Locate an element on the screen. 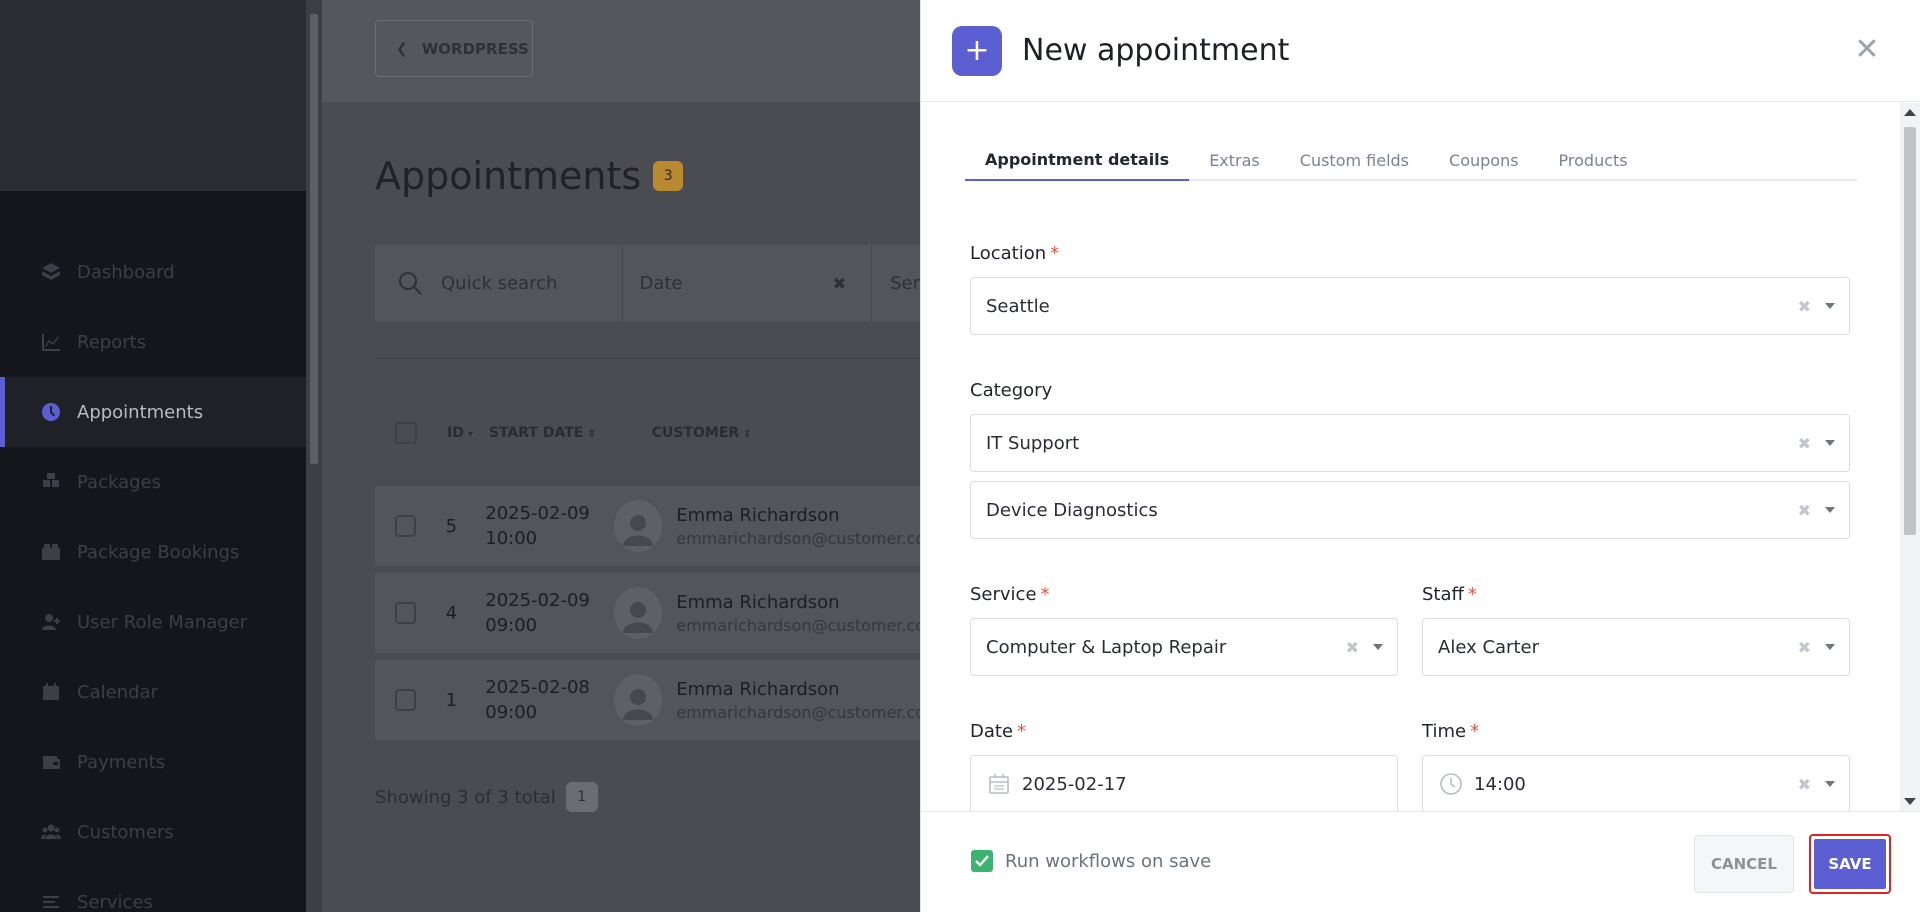  appointments-count-badge: 3 is located at coordinates (668, 176).